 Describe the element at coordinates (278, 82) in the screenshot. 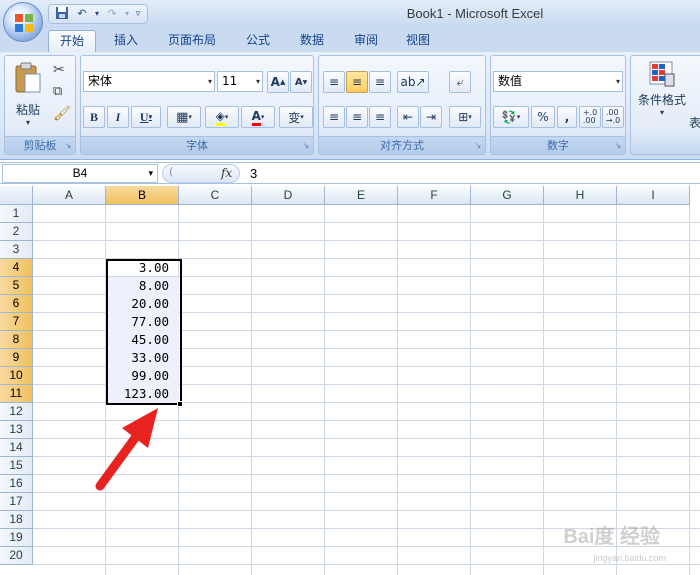

I see `grow-font-button: A ▲` at that location.